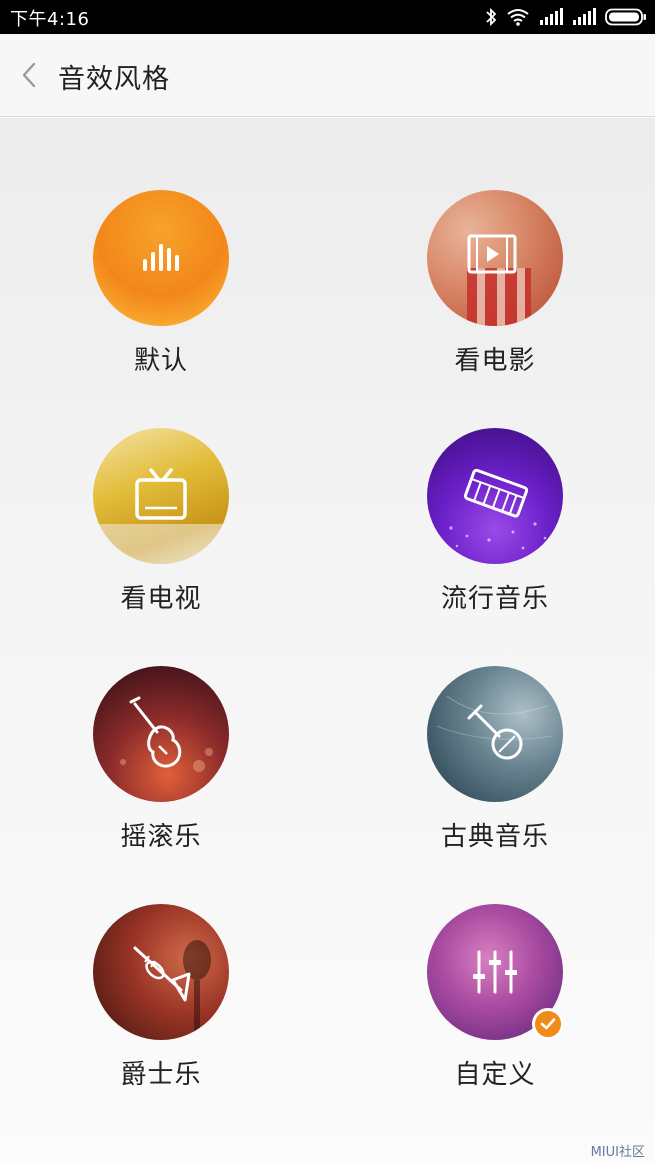 The height and width of the screenshot is (1164, 655). Describe the element at coordinates (161, 599) in the screenshot. I see `style-label: 看电视` at that location.